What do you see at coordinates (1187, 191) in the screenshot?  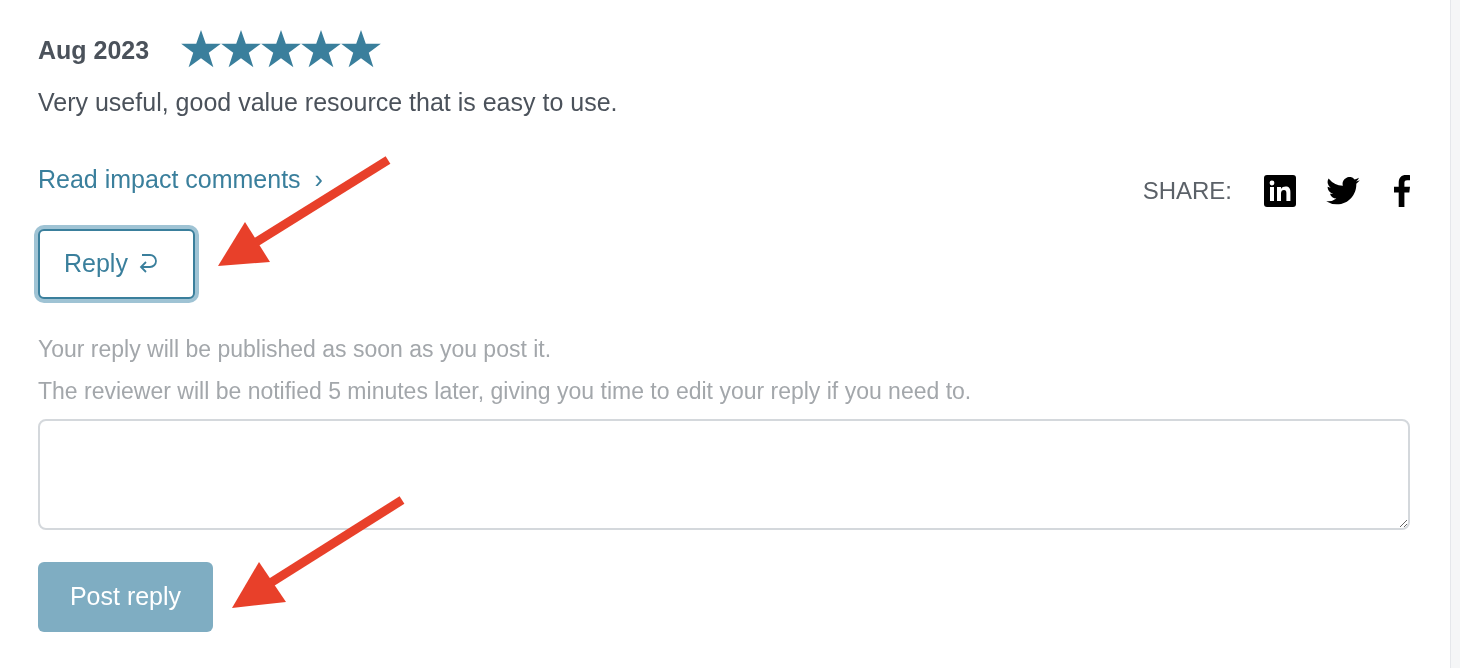 I see `share-label: SHARE:` at bounding box center [1187, 191].